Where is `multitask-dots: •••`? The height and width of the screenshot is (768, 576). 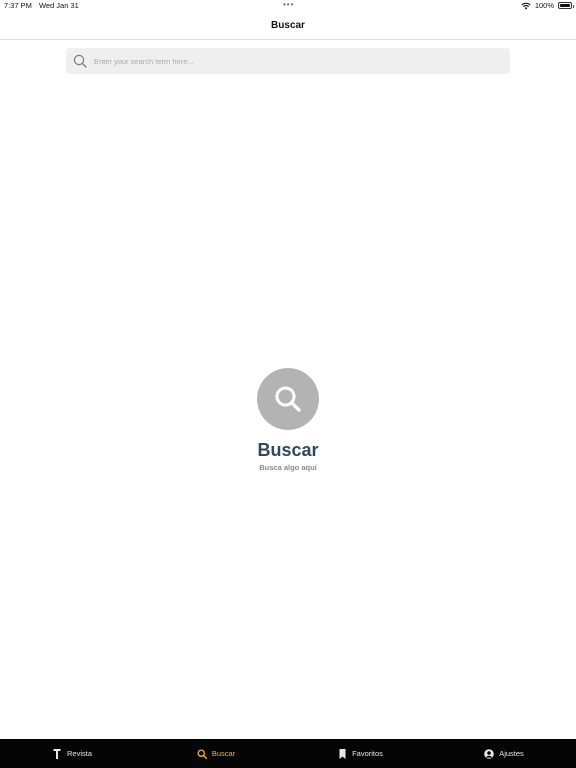 multitask-dots: ••• is located at coordinates (288, 5).